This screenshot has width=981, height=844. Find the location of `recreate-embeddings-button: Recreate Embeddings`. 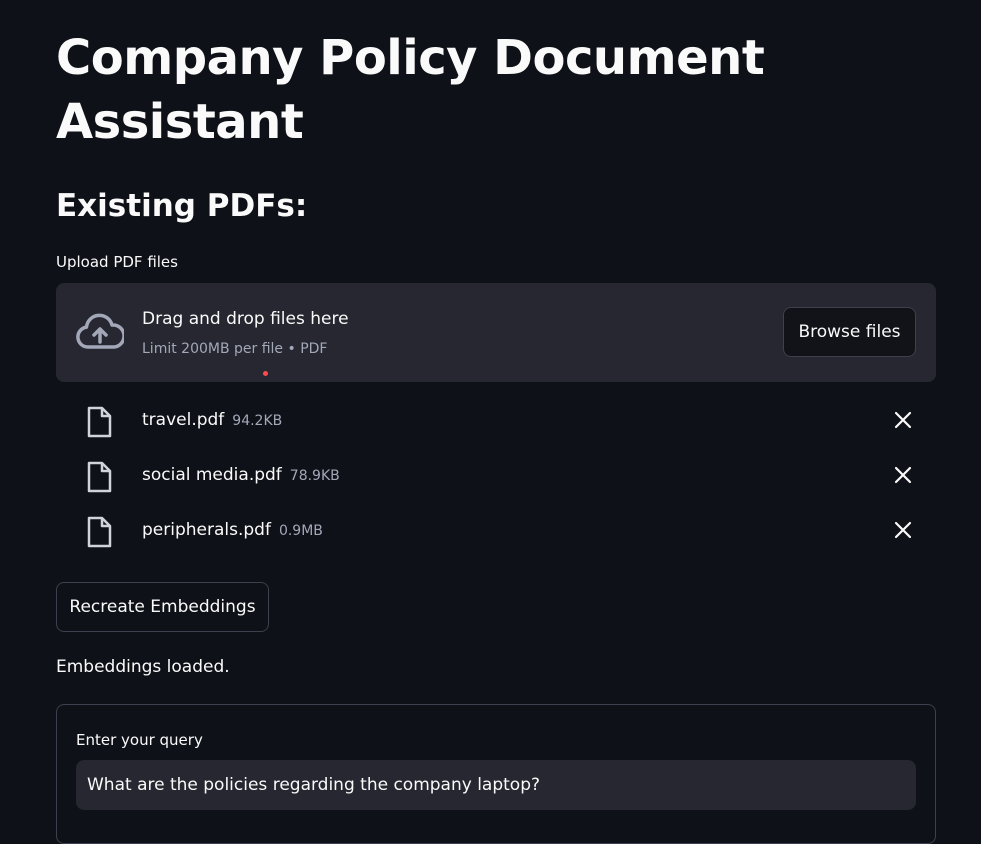

recreate-embeddings-button: Recreate Embeddings is located at coordinates (162, 607).